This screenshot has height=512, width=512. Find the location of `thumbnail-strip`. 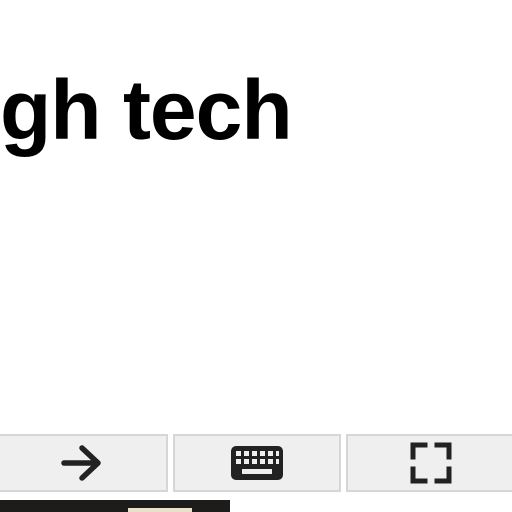

thumbnail-strip is located at coordinates (115, 506).